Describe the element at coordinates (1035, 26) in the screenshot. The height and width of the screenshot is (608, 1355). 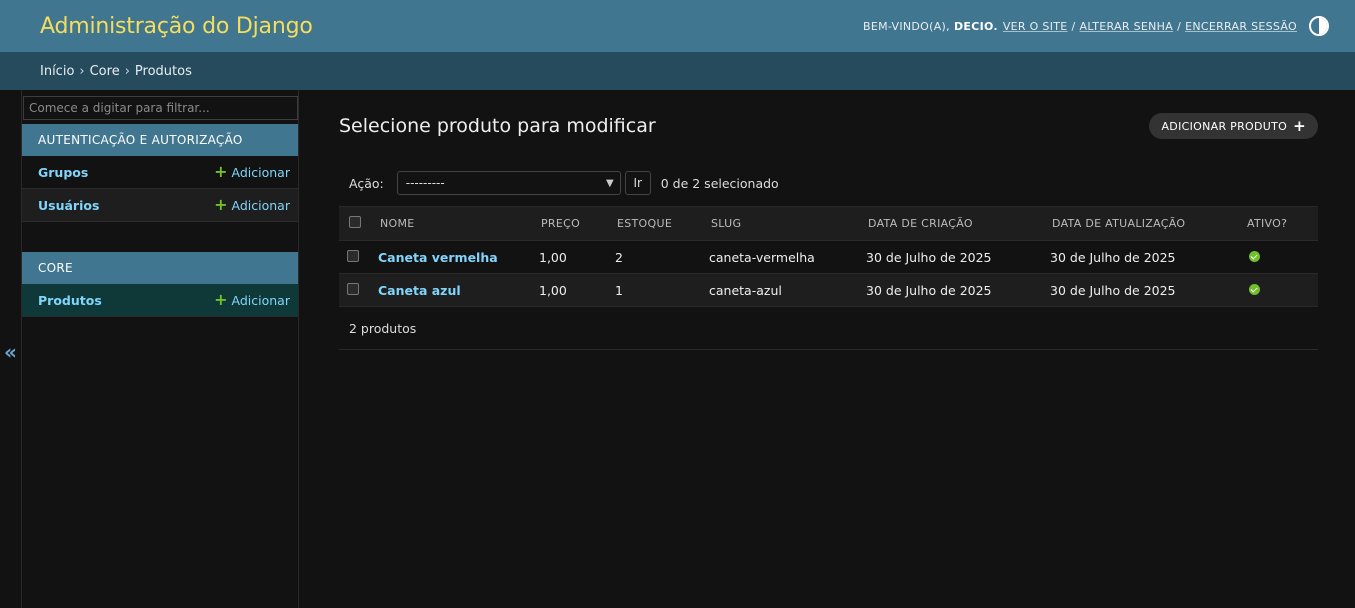
I see `view-site-link: VER O SITE` at that location.